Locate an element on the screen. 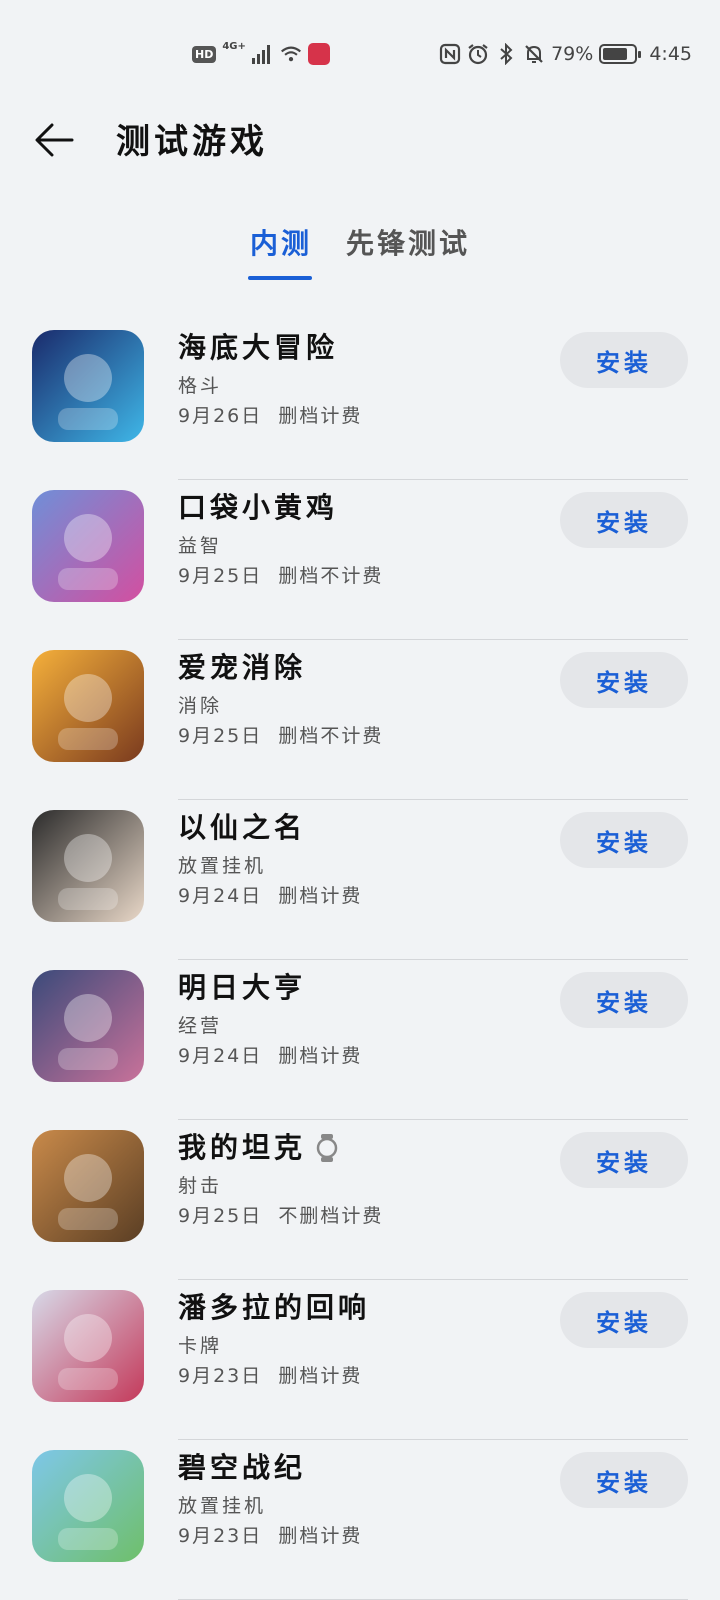  game-category: 射击 is located at coordinates (200, 1186).